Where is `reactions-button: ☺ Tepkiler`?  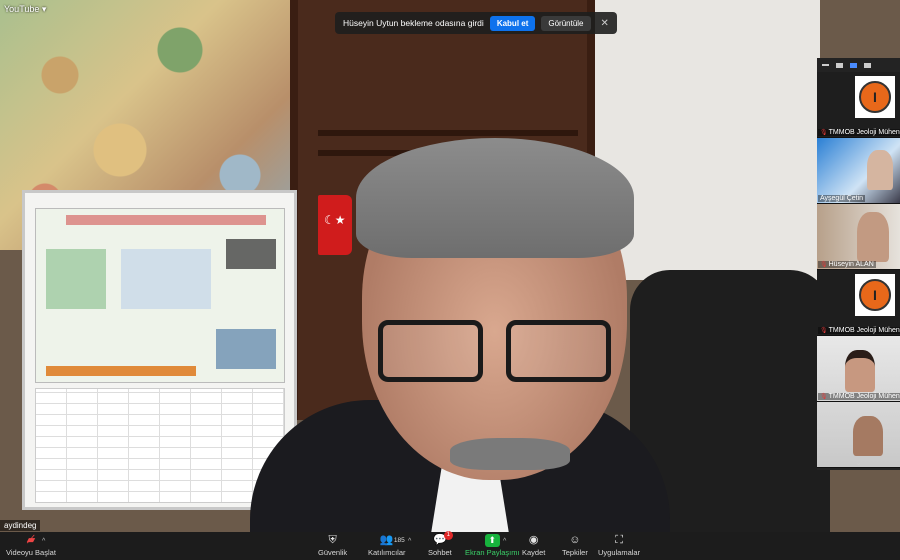 reactions-button: ☺ Tepkiler is located at coordinates (575, 545).